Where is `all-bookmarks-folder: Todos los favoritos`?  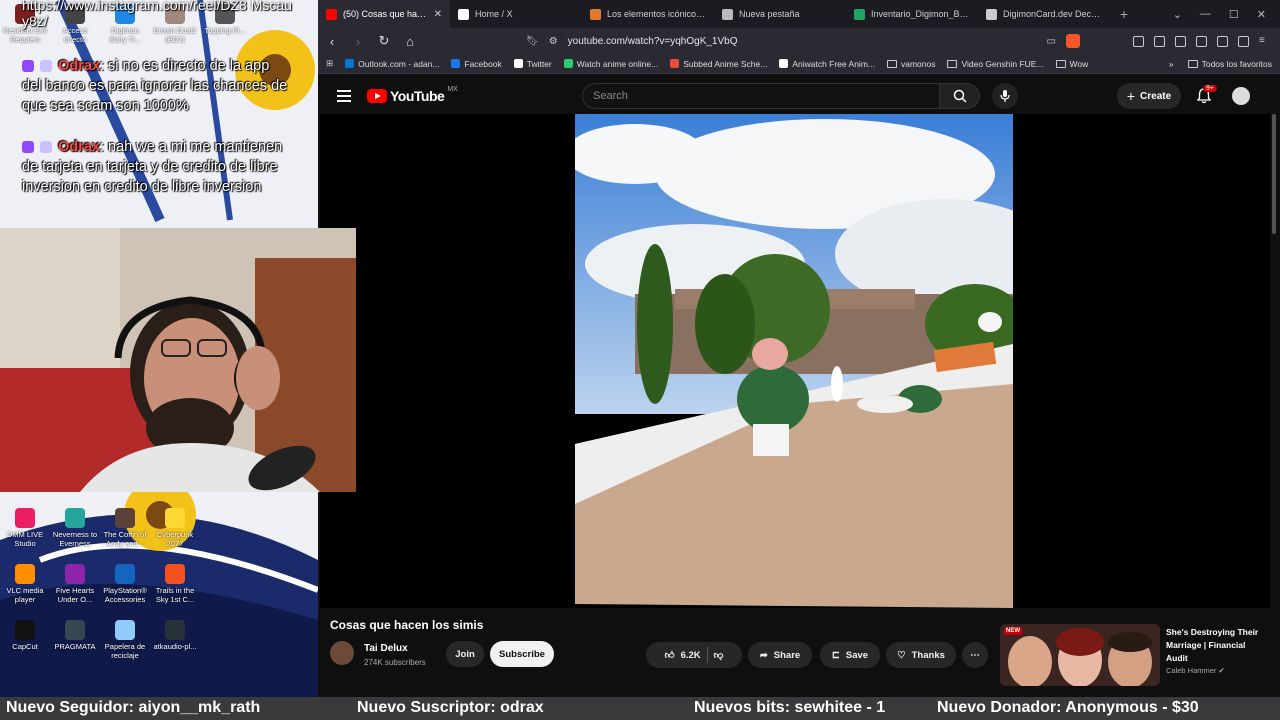
all-bookmarks-folder: Todos los favoritos is located at coordinates (1229, 64).